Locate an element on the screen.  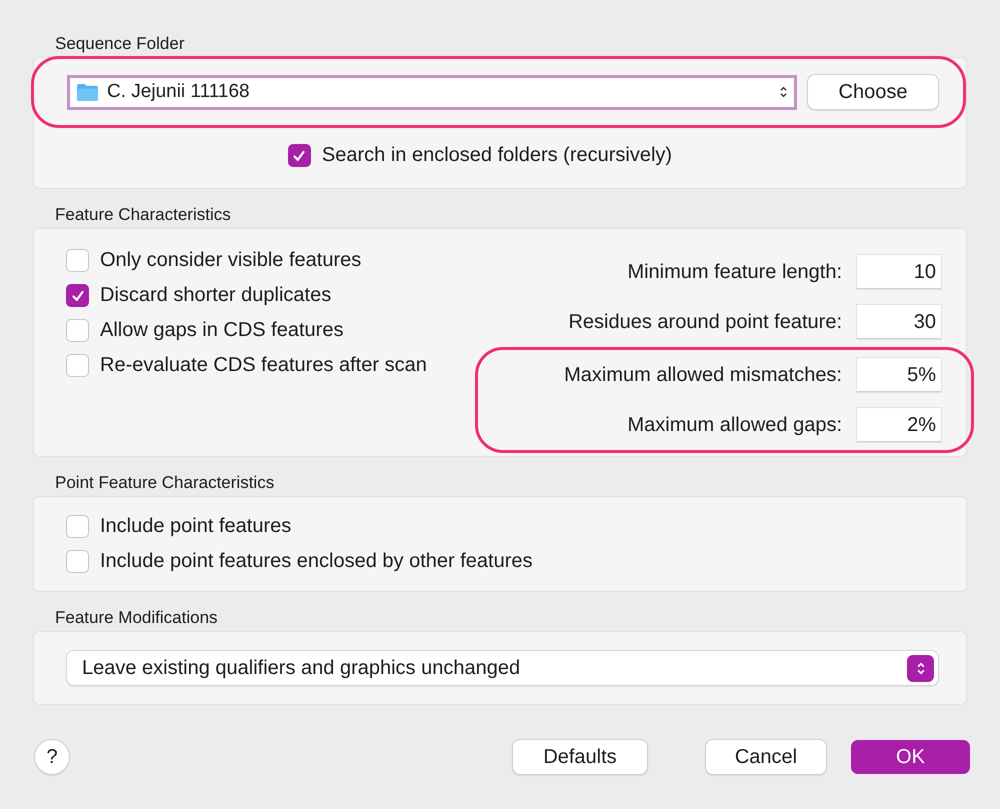
checkbox-label: Include point features is located at coordinates (196, 526).